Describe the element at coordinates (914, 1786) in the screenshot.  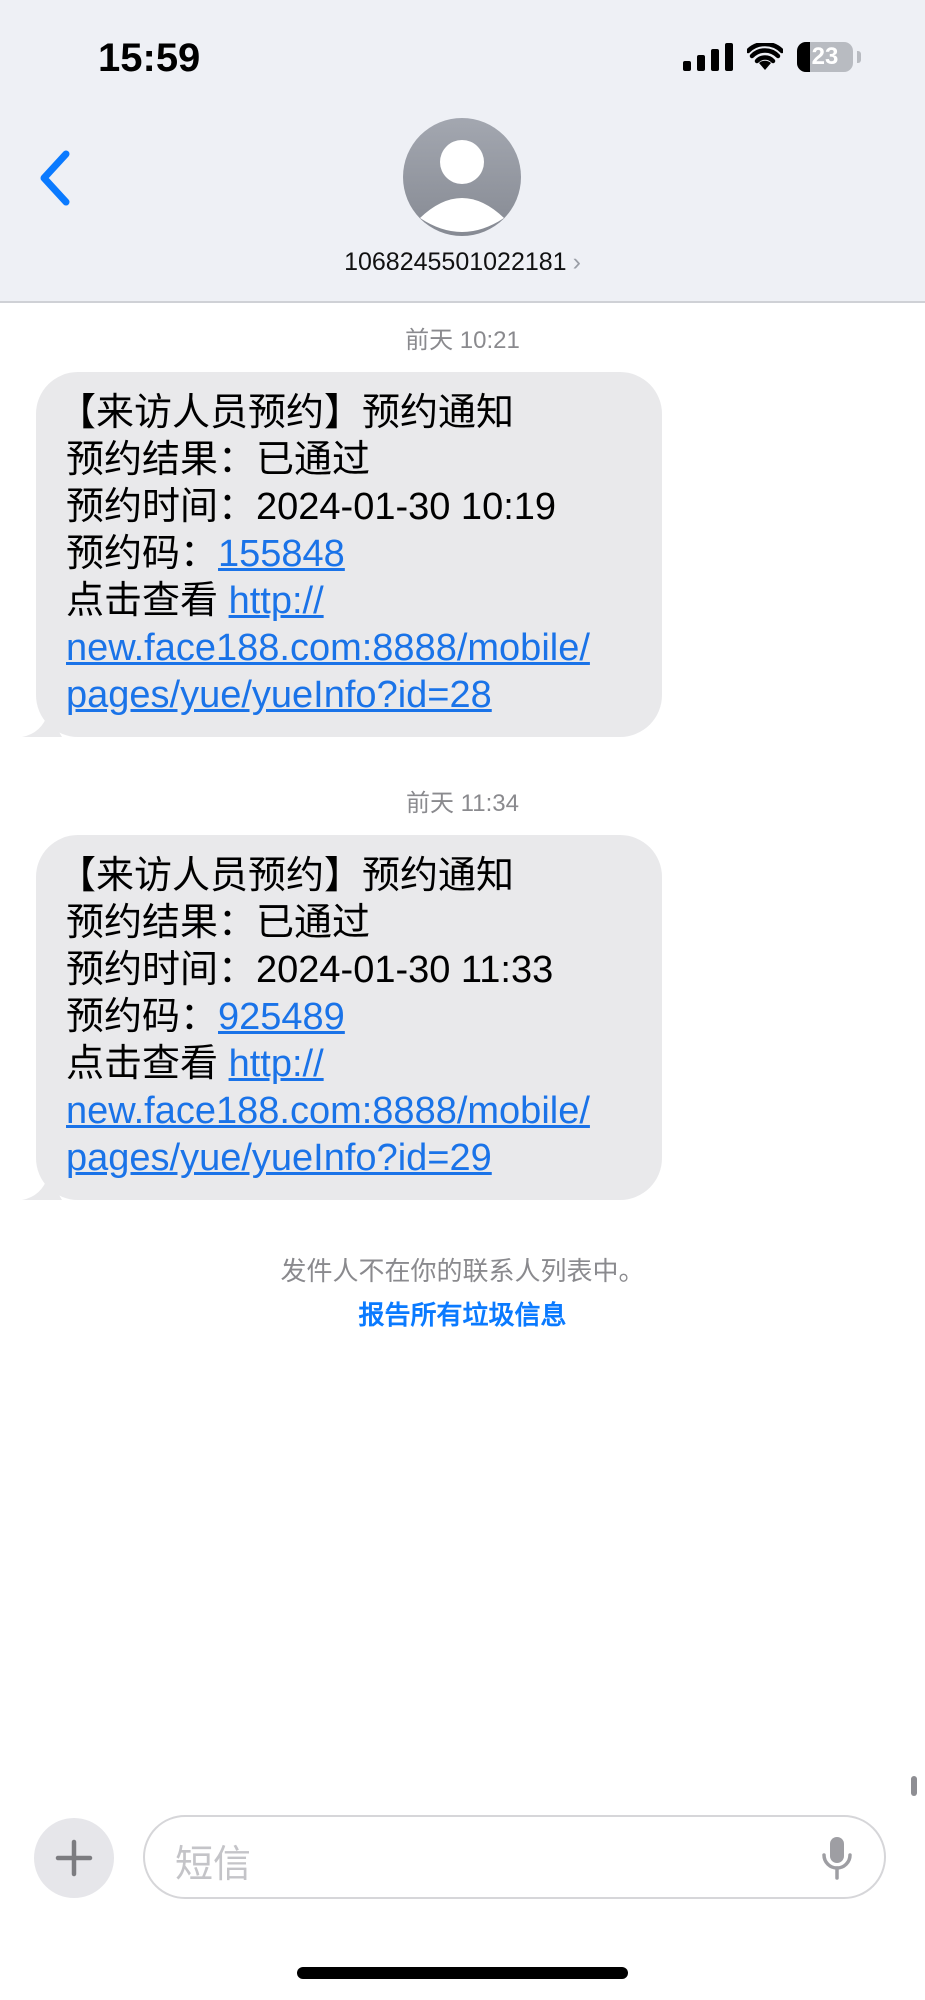
I see `scroll-indicator` at that location.